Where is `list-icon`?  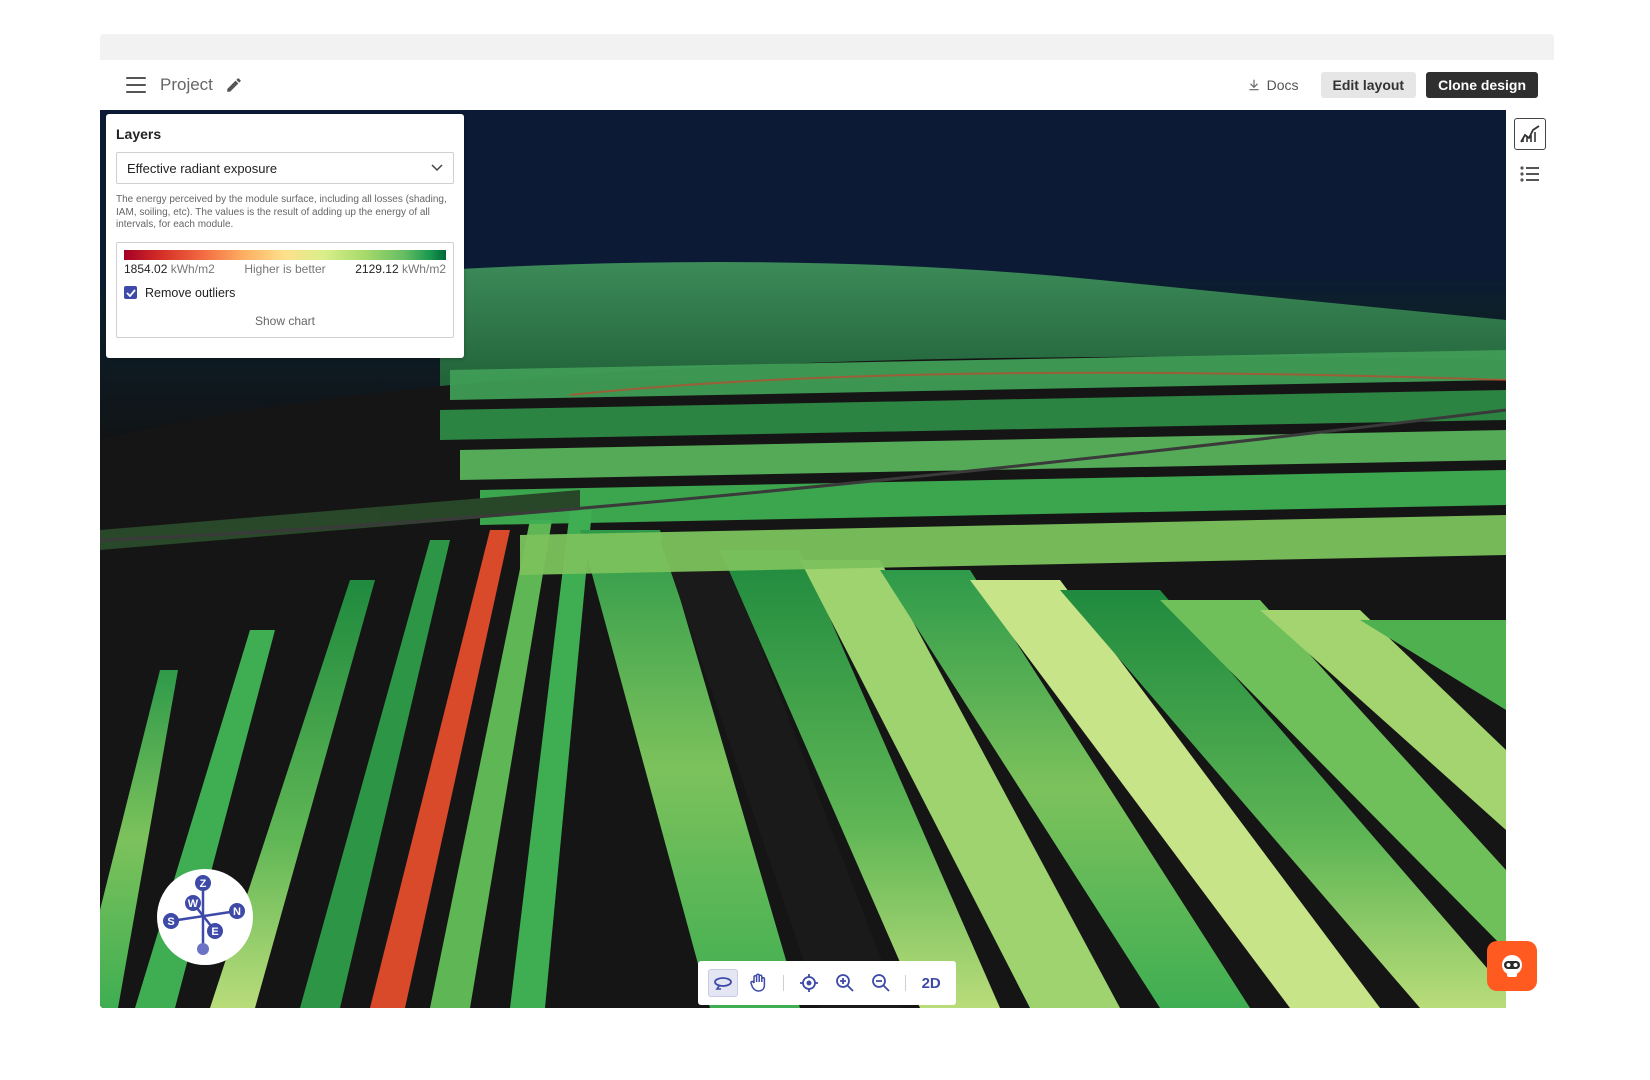
list-icon is located at coordinates (1529, 174).